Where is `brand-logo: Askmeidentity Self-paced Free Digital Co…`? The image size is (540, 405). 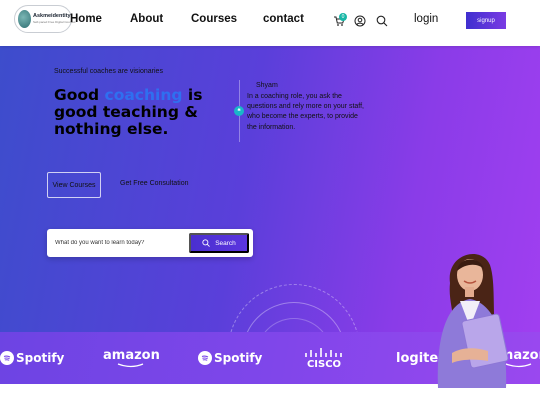
brand-logo: Askmeidentity Self-paced Free Digital Co… is located at coordinates (45, 19).